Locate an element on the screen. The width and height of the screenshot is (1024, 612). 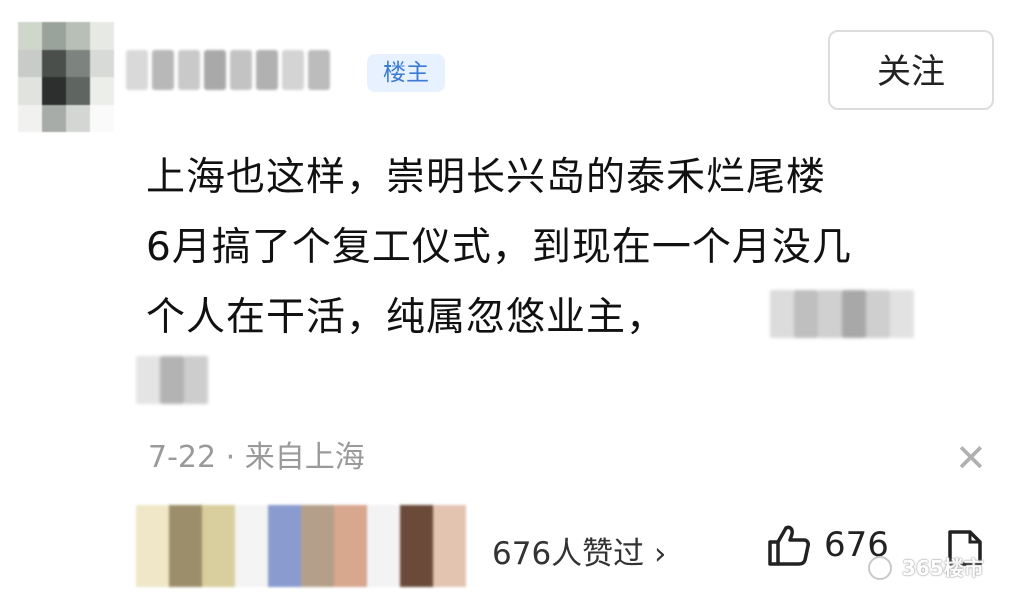
liker-avatars is located at coordinates (301, 546).